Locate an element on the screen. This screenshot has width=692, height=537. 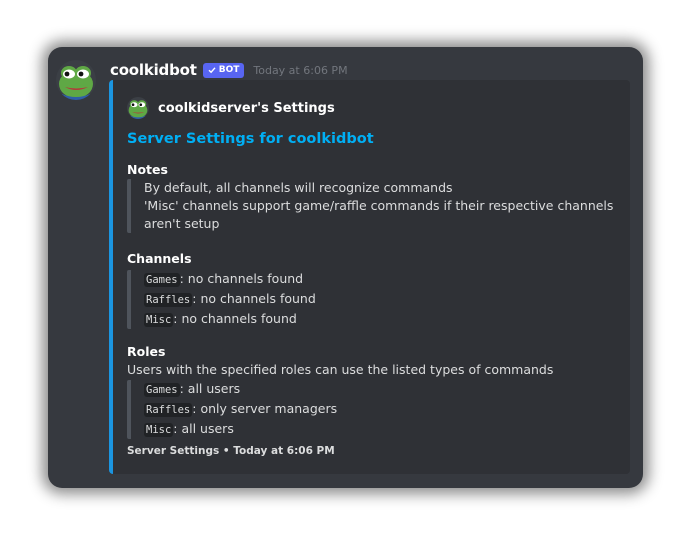
embed-title: Server Settings for coolkidbot is located at coordinates (250, 139).